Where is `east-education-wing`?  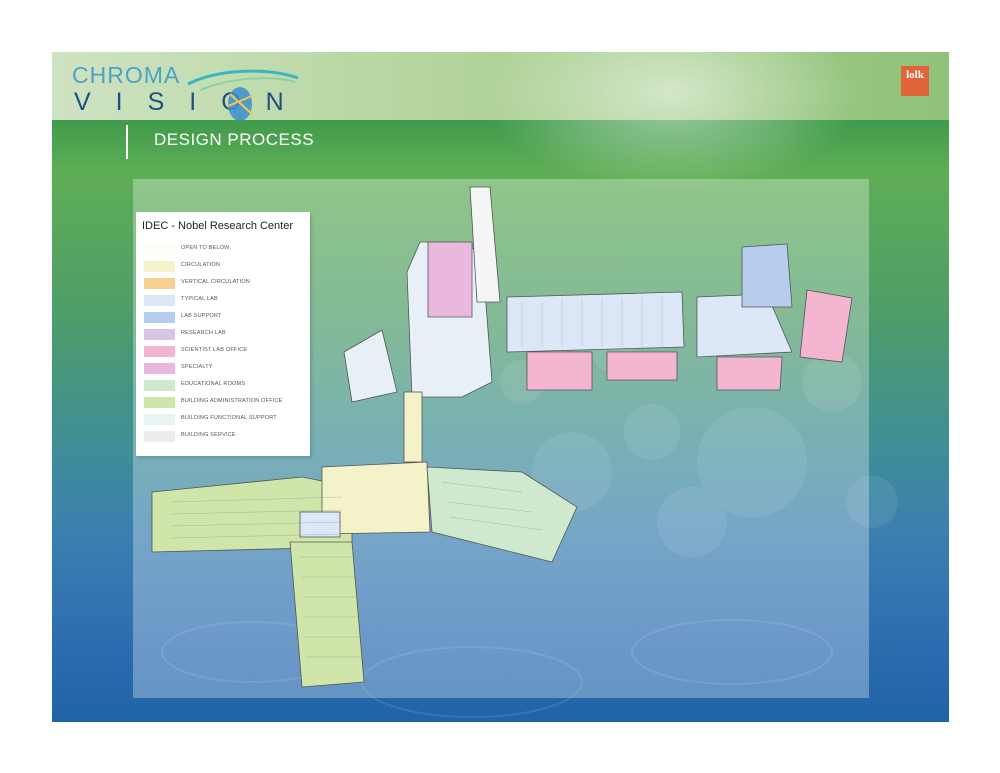
east-education-wing is located at coordinates (502, 514).